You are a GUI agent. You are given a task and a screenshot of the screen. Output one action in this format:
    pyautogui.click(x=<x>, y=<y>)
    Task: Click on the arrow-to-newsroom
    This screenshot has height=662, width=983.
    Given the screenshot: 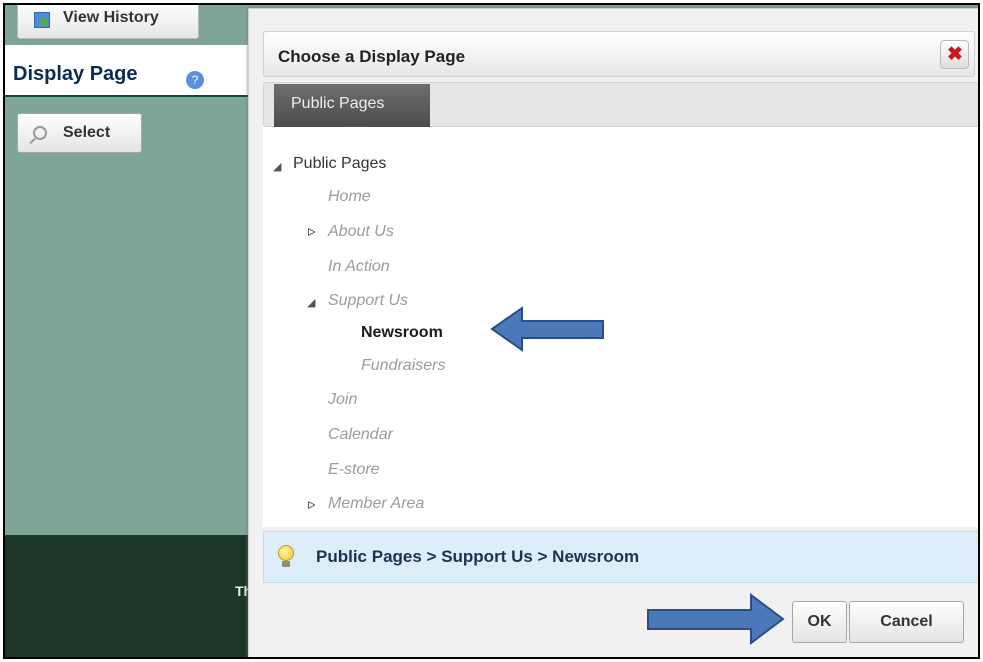 What is the action you would take?
    pyautogui.click(x=547, y=329)
    